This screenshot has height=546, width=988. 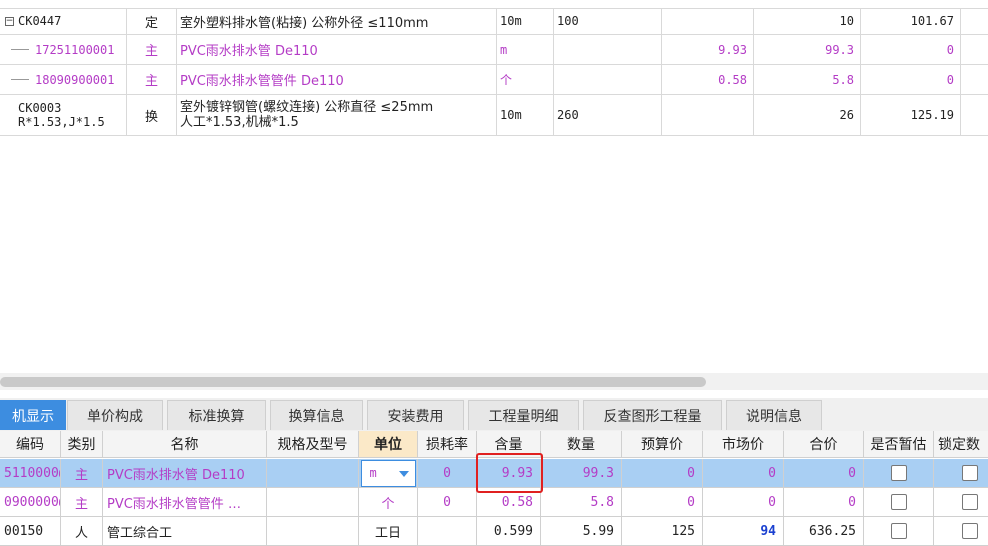 What do you see at coordinates (743, 444) in the screenshot?
I see `col-header-market: 市场价` at bounding box center [743, 444].